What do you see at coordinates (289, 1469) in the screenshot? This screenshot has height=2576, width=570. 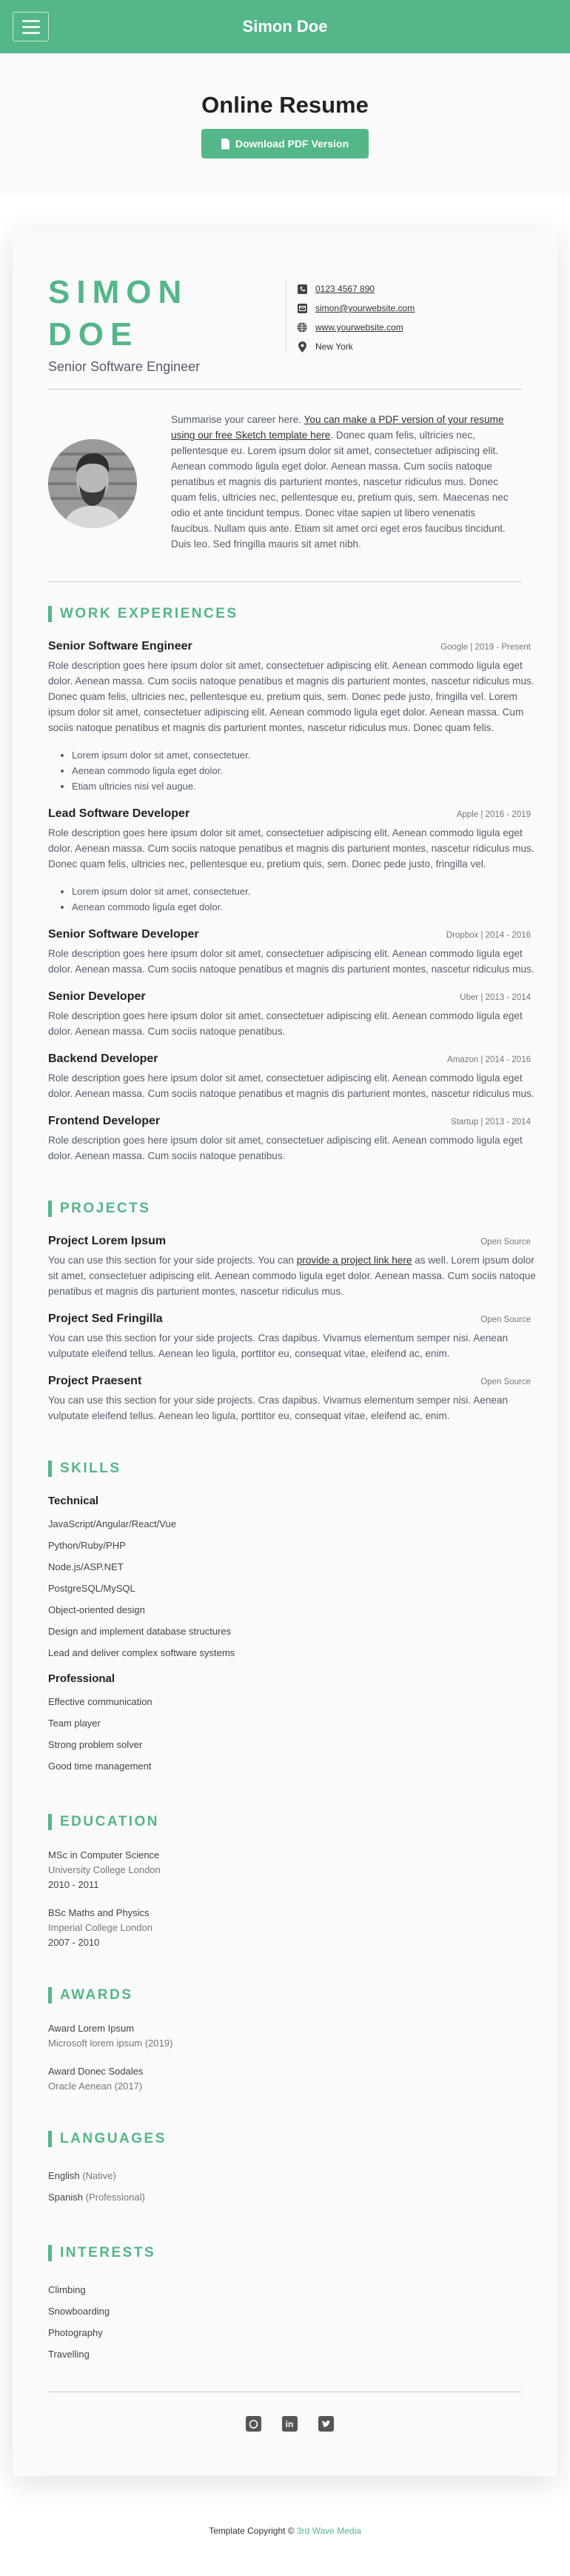 I see `section-title: SKILLS` at bounding box center [289, 1469].